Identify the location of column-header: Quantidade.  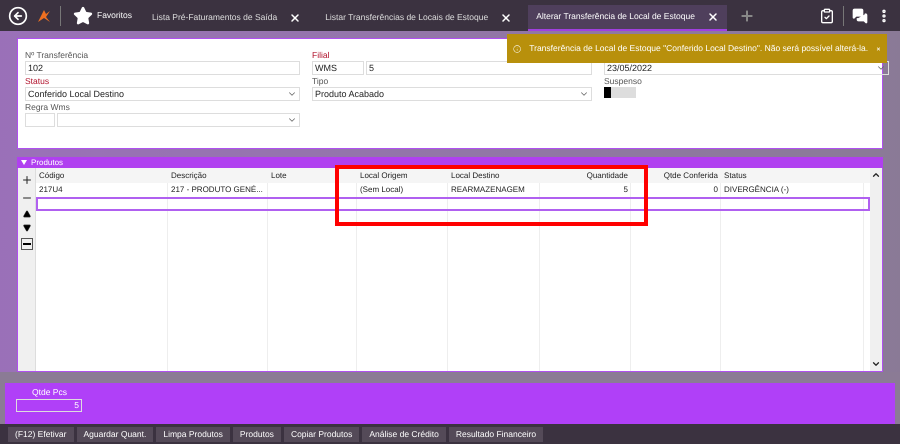
(585, 175).